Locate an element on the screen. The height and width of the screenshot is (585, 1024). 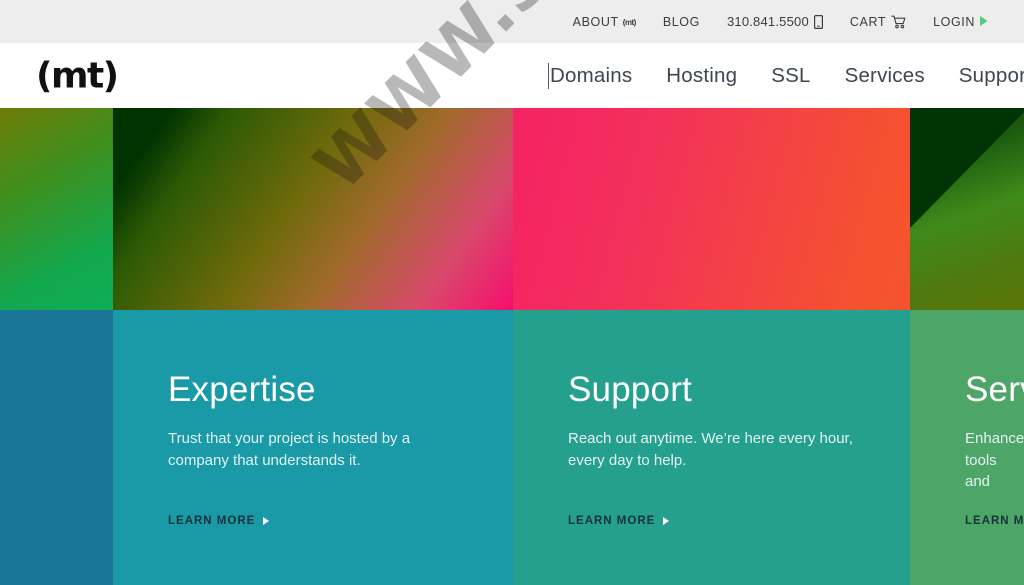
text-cursor-caret is located at coordinates (548, 75).